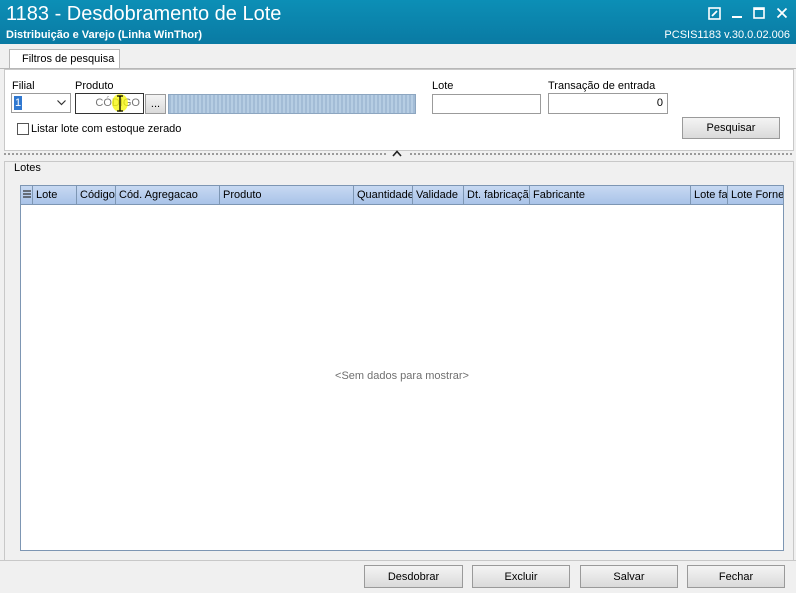 Image resolution: width=796 pixels, height=593 pixels. What do you see at coordinates (759, 13) in the screenshot?
I see `maximize-button` at bounding box center [759, 13].